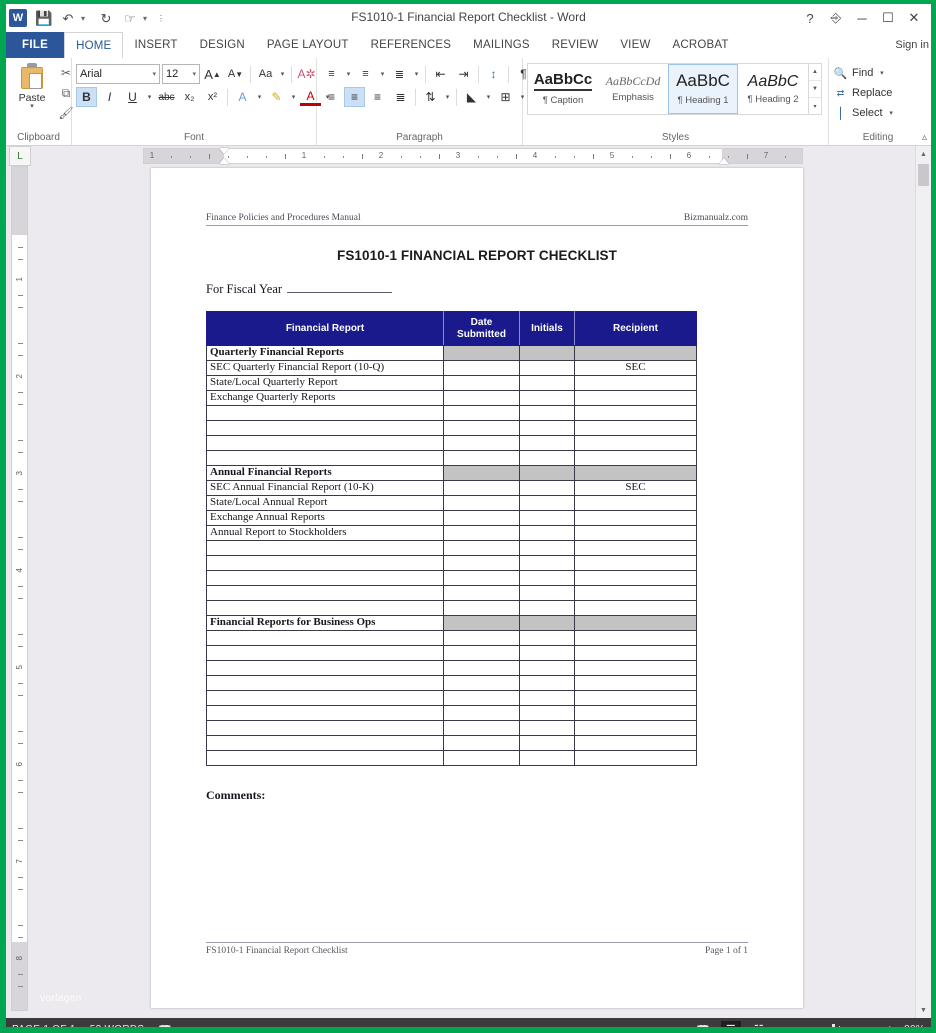 Image resolution: width=936 pixels, height=1033 pixels. What do you see at coordinates (155, 45) in the screenshot?
I see `tab-insert: INSERT` at bounding box center [155, 45].